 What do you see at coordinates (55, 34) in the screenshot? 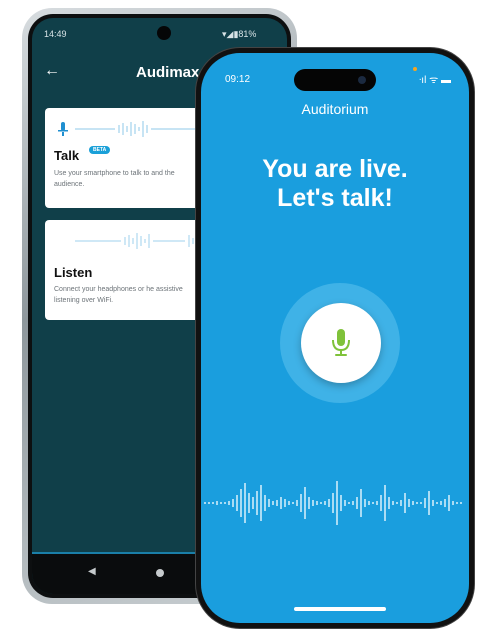
I see `android-status-time: 14:49` at bounding box center [55, 34].